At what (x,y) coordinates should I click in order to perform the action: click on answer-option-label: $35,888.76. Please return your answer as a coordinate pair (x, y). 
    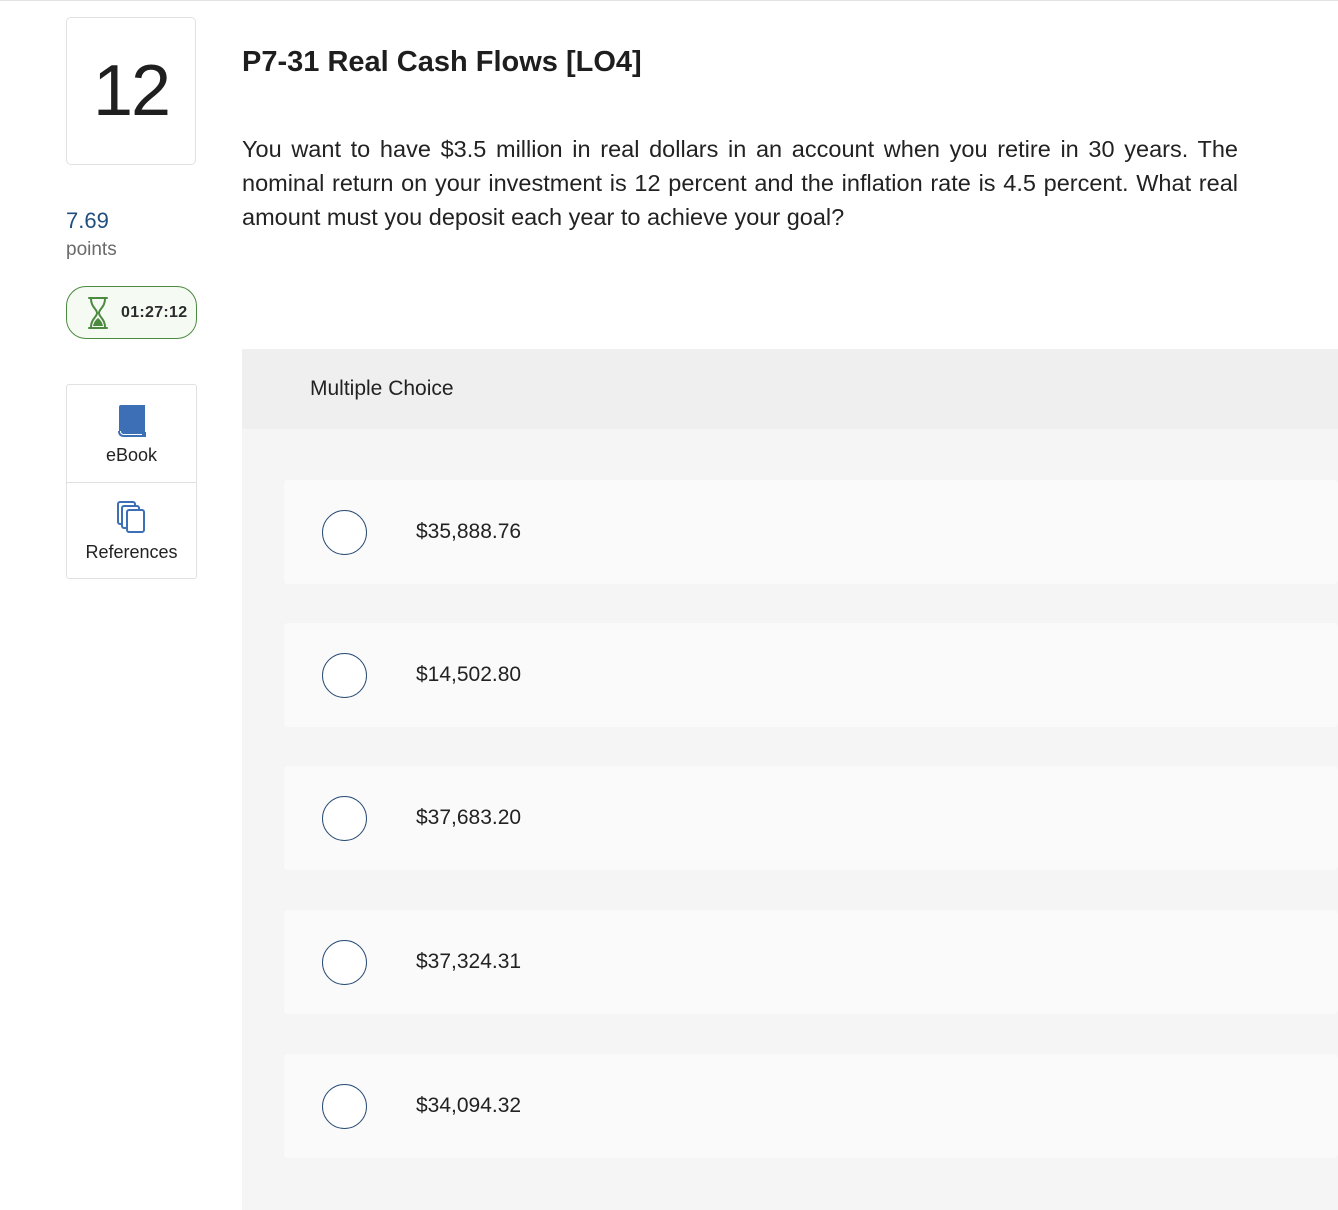
    Looking at the image, I should click on (469, 531).